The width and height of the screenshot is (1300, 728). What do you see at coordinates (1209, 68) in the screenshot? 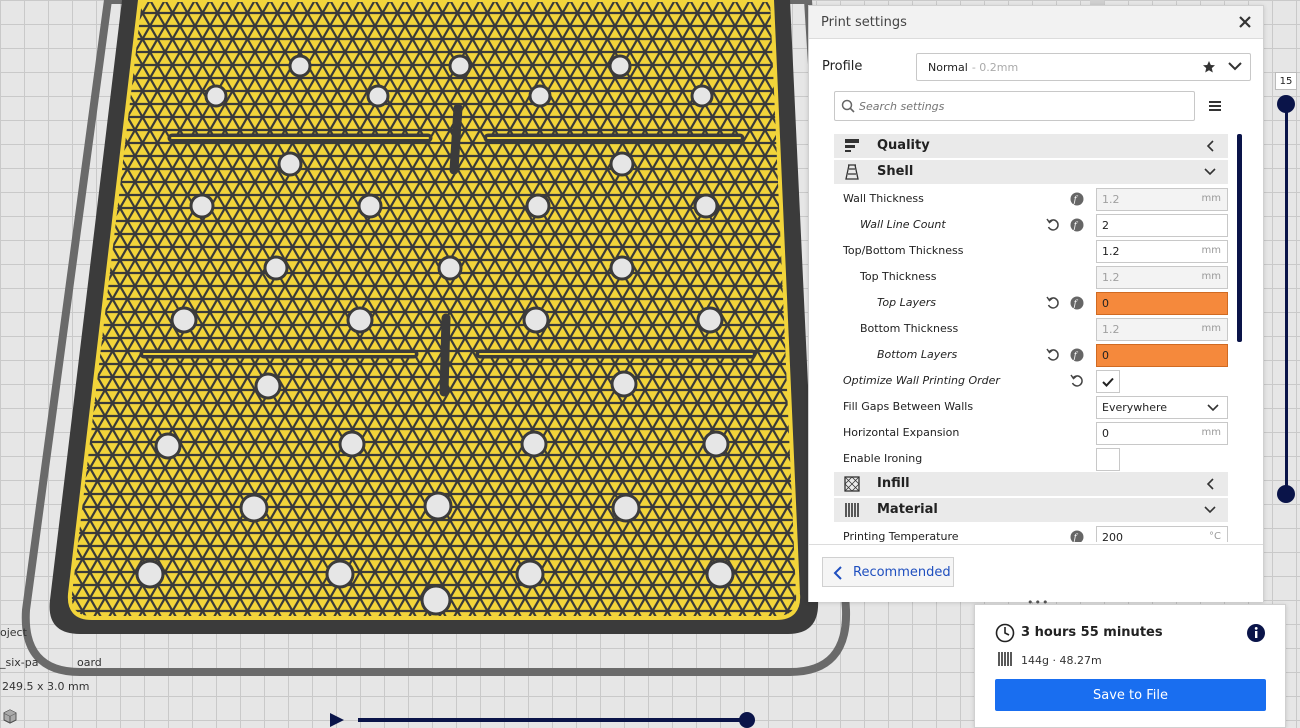
I see `star-icon` at bounding box center [1209, 68].